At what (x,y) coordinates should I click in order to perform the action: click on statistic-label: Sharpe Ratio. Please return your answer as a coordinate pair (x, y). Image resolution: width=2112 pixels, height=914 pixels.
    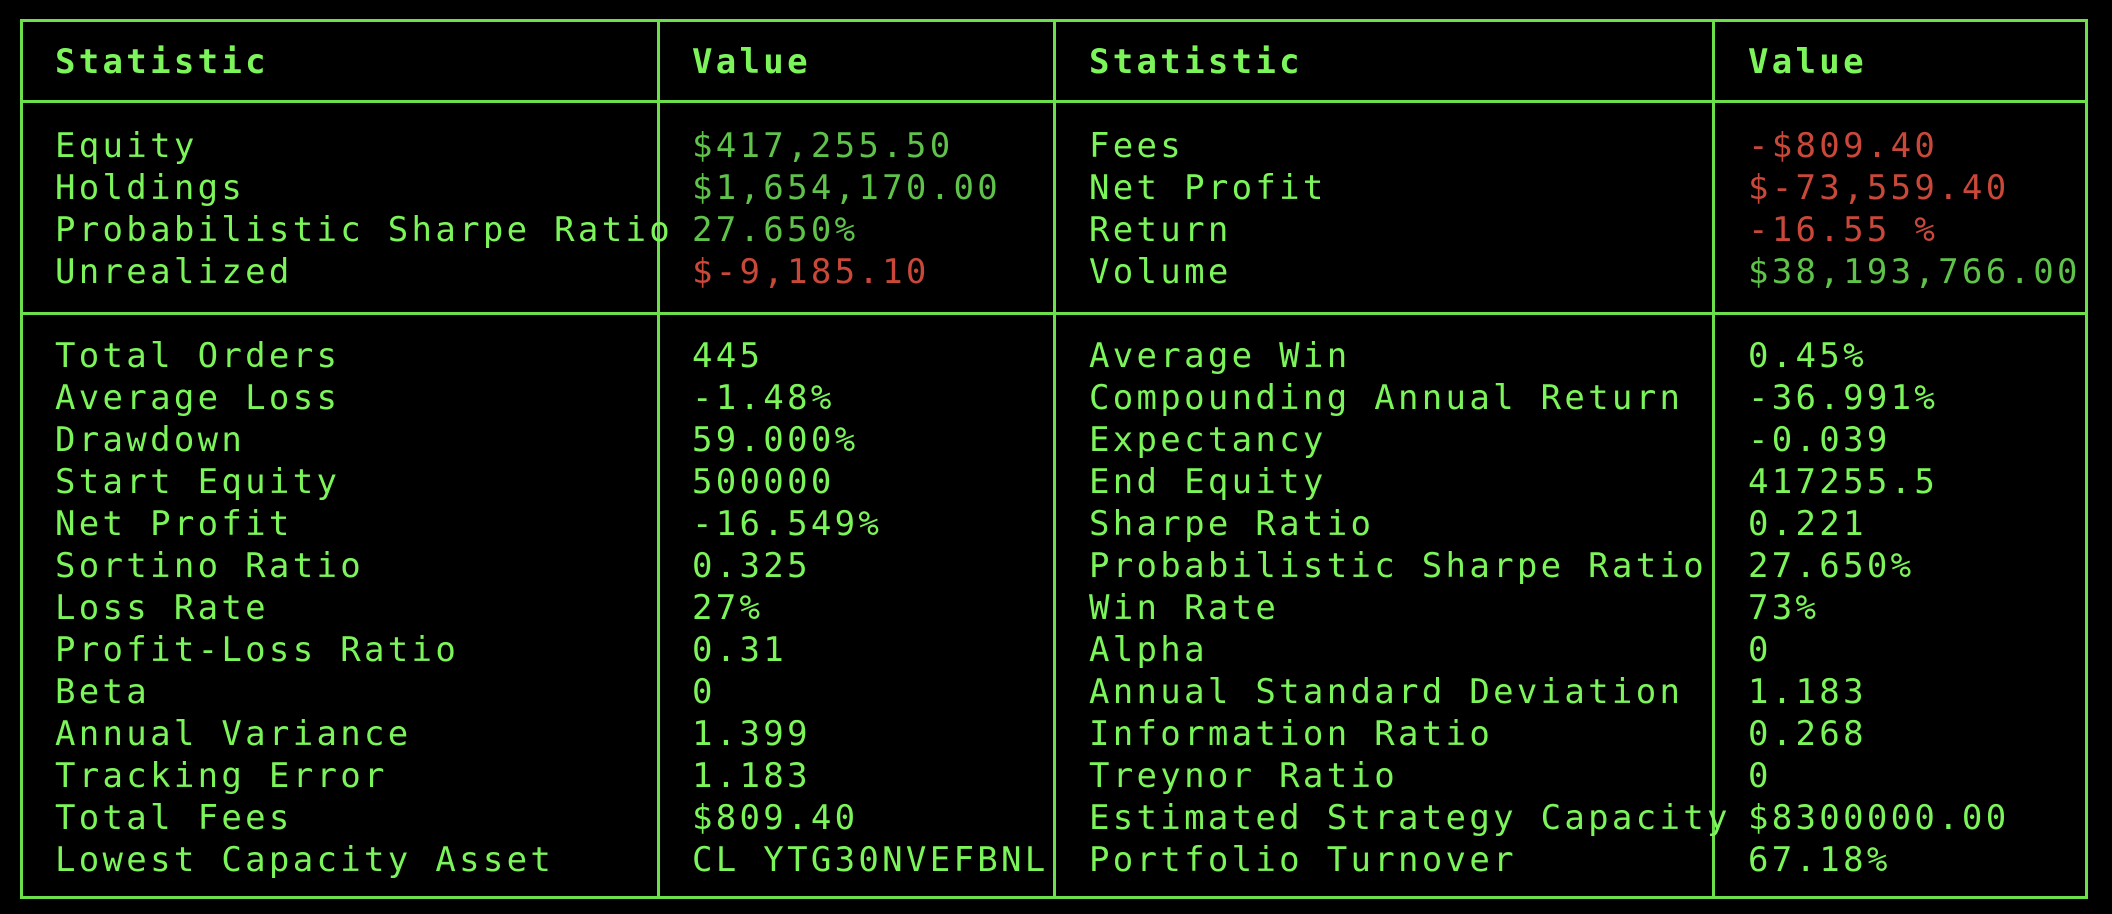
    Looking at the image, I should click on (1232, 524).